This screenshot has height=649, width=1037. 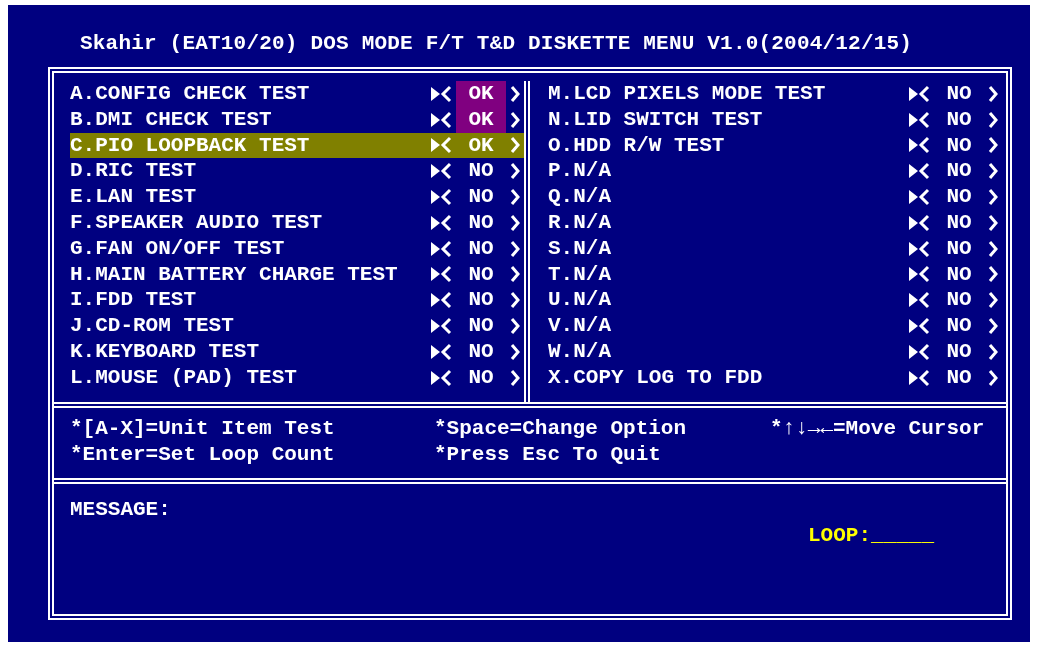 I want to click on menu-item: W.N/A NO, so click(x=775, y=351).